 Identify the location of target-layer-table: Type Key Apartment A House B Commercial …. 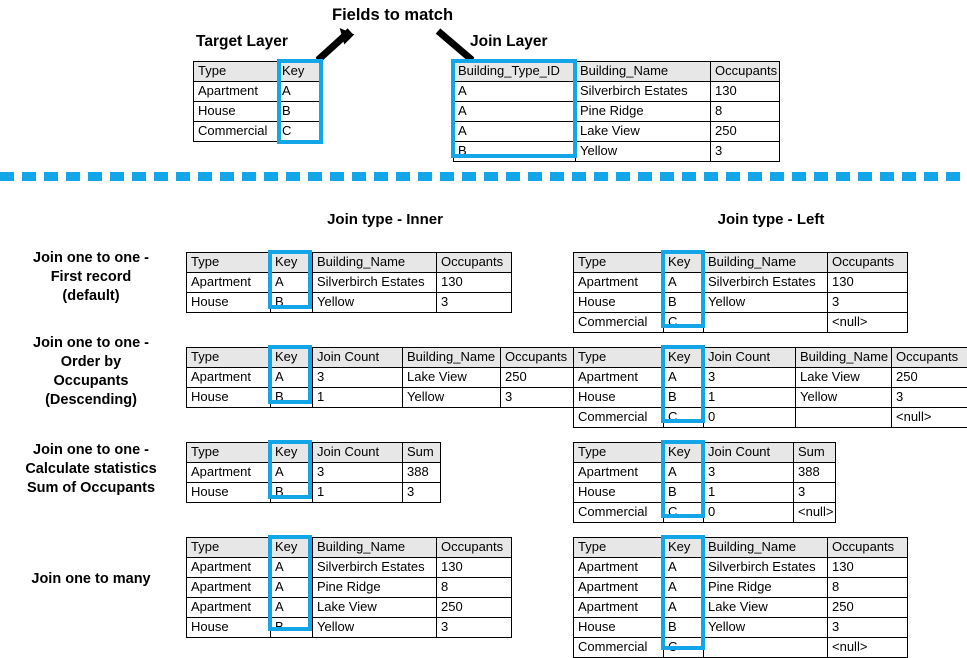
(257, 101).